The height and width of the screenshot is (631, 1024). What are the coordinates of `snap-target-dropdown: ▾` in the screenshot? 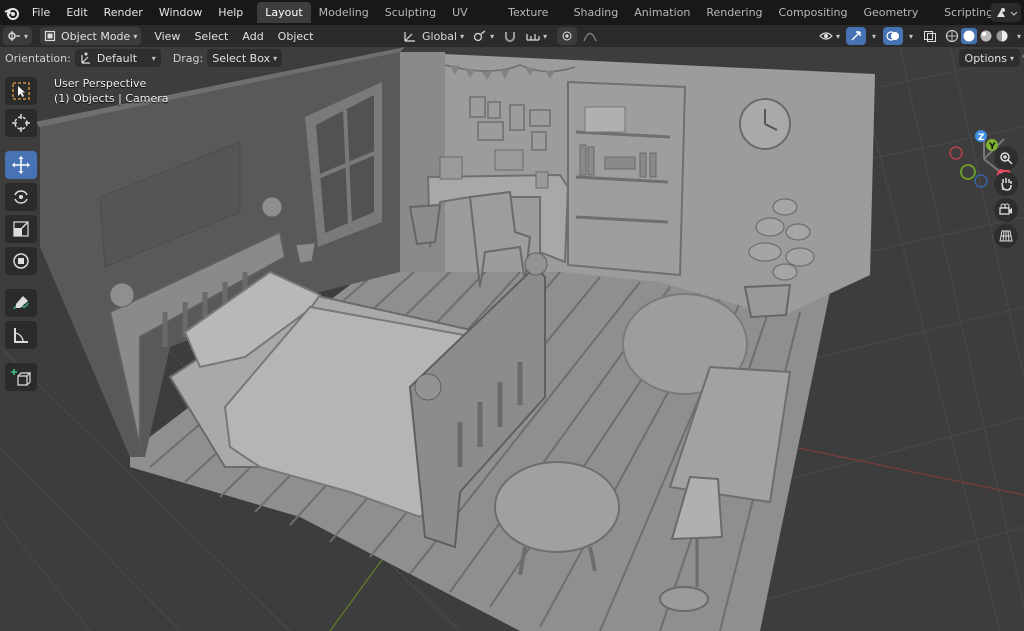 It's located at (536, 36).